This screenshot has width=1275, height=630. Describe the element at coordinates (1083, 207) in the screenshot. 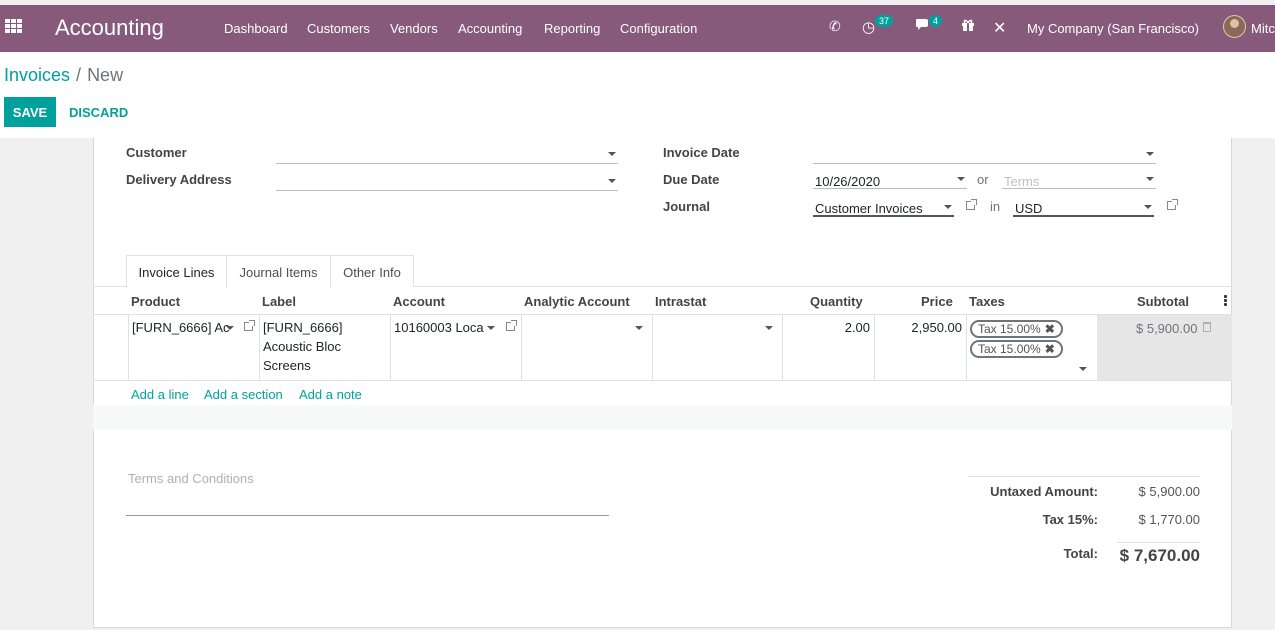

I see `currency-field: USD` at that location.